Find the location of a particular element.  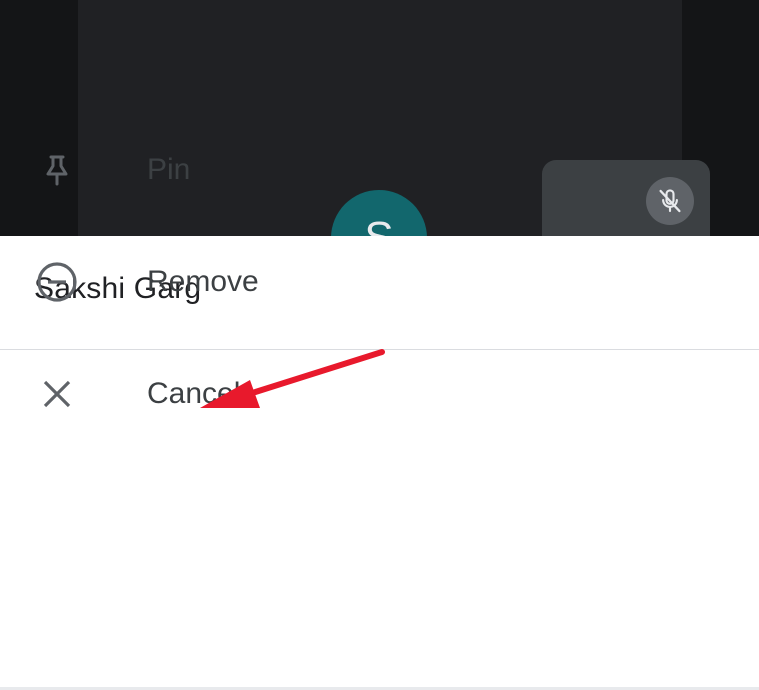

pin-icon is located at coordinates (57, 170).